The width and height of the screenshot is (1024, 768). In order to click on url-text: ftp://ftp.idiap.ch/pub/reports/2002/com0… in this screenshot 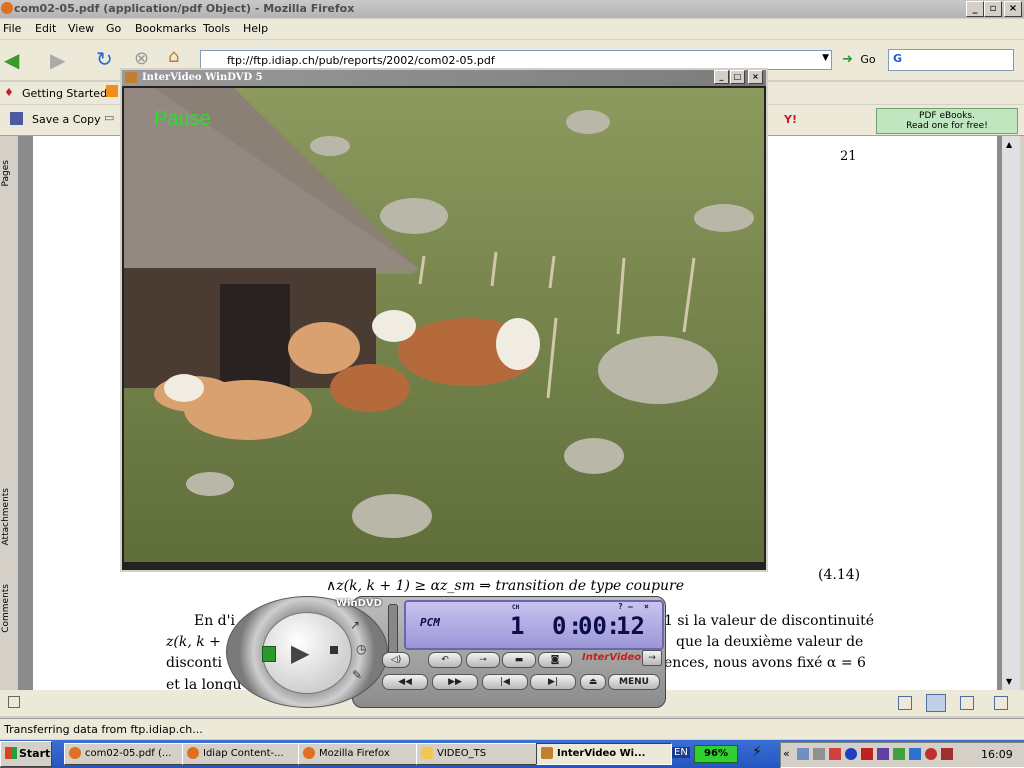, I will do `click(361, 60)`.